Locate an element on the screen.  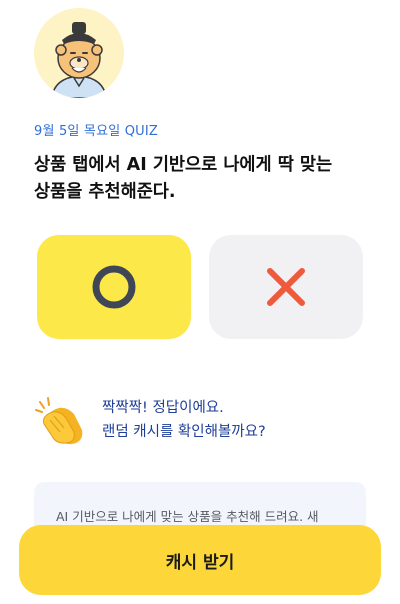
answer-feedback: 짝짝짝! 정답이에요. 랜덤 캐시를 확인해볼까요? is located at coordinates (199, 422).